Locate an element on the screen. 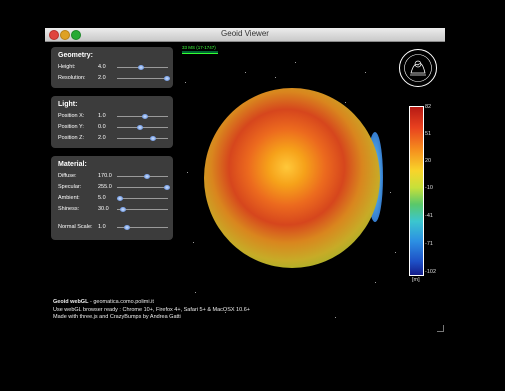 This screenshot has height=391, width=505. position-y-slider is located at coordinates (142, 127).